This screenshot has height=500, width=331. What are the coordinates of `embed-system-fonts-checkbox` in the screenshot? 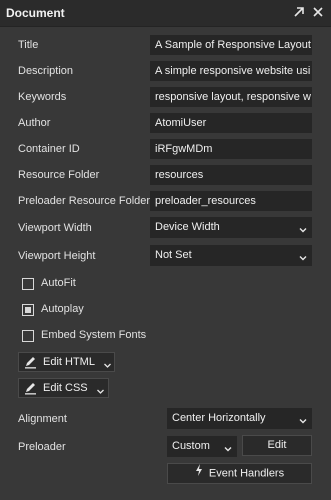 It's located at (28, 336).